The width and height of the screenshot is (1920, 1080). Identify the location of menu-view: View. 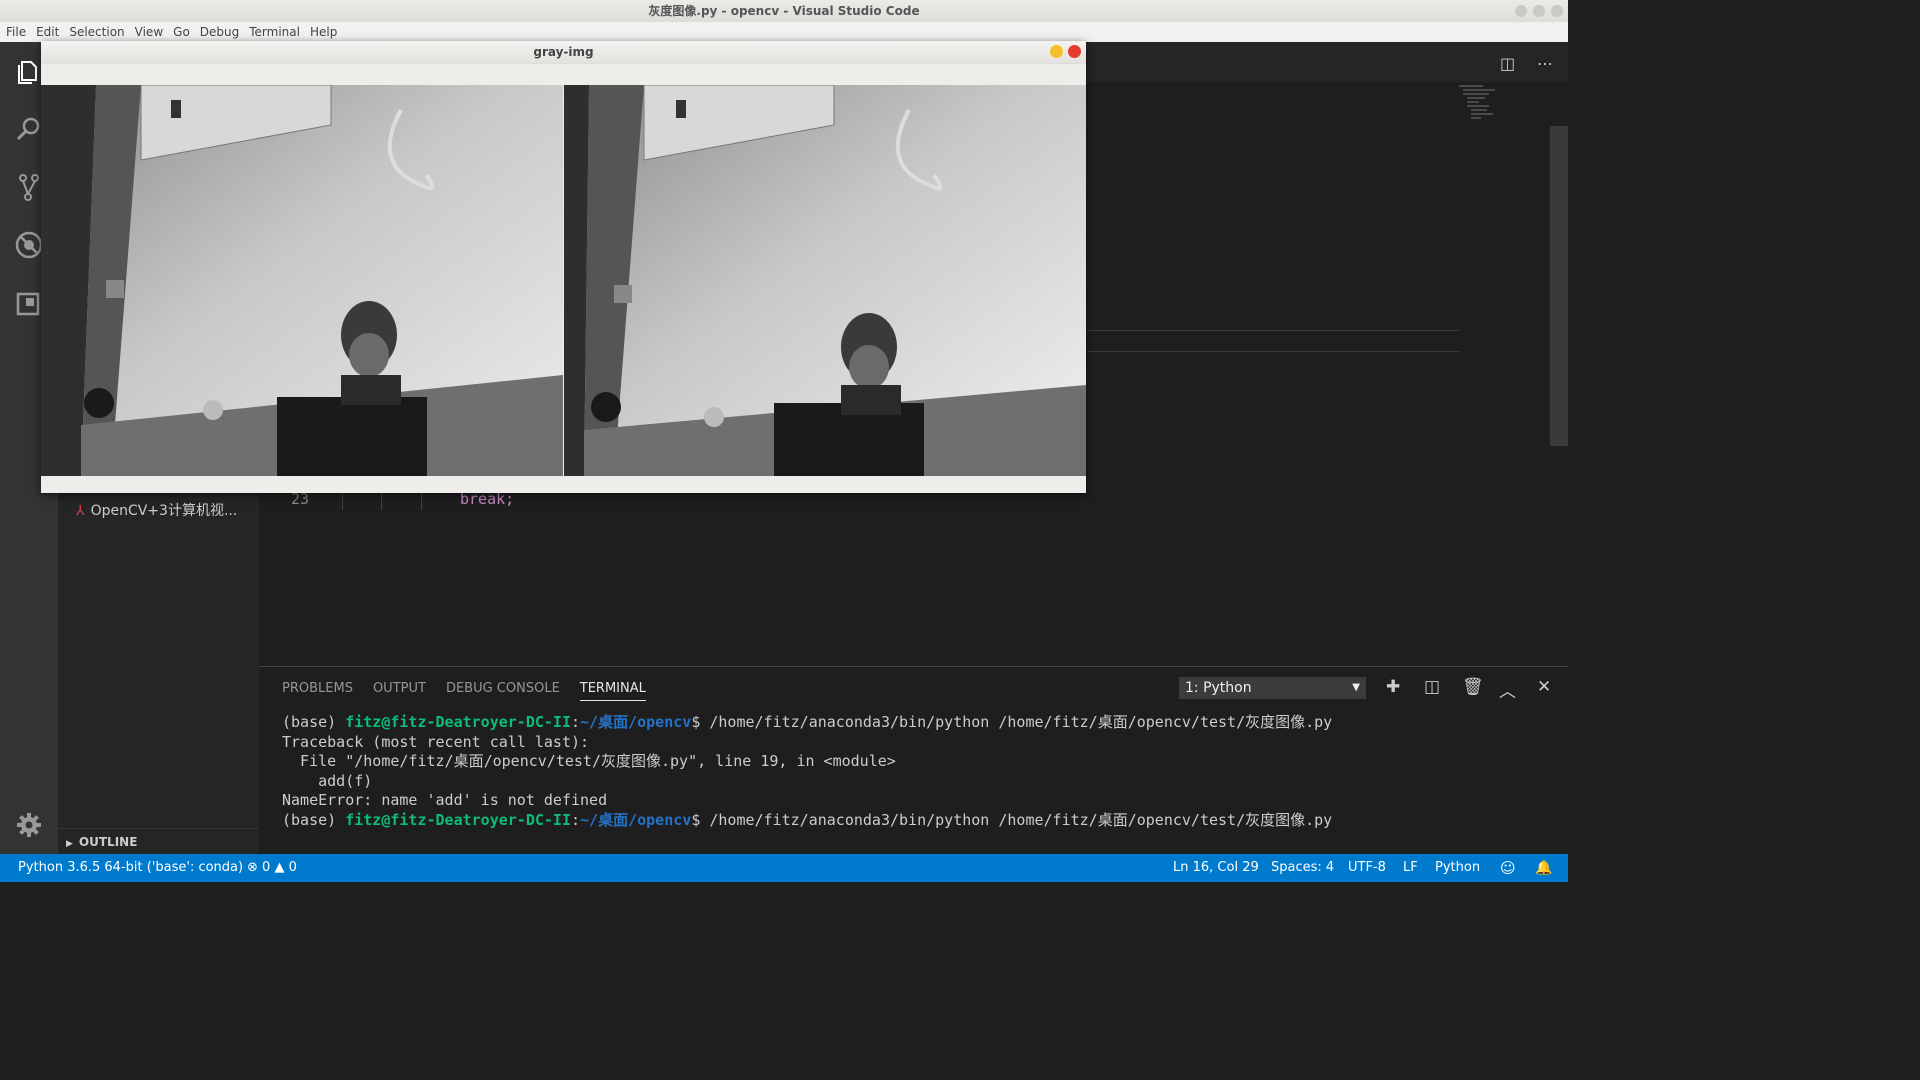
(149, 32).